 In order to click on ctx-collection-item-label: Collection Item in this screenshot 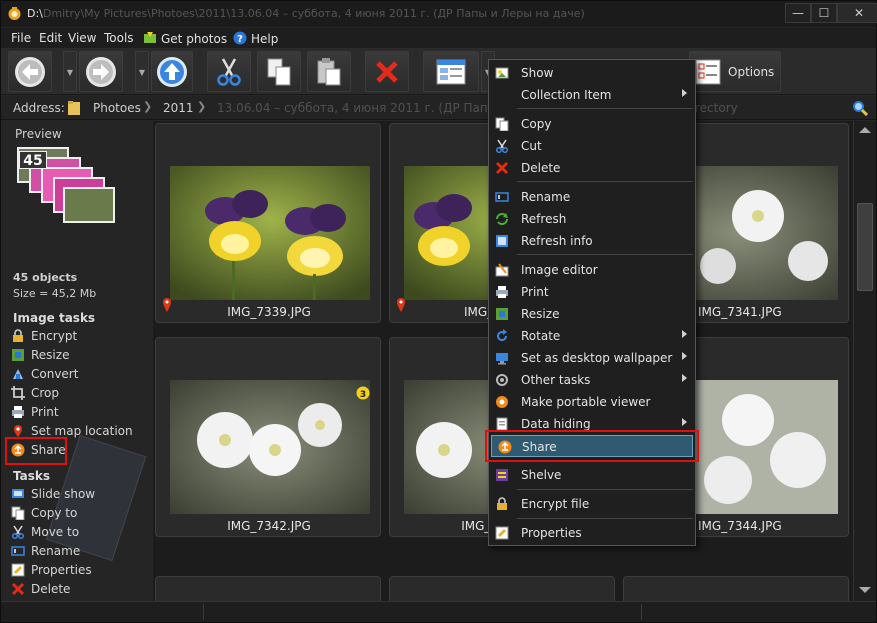, I will do `click(566, 95)`.